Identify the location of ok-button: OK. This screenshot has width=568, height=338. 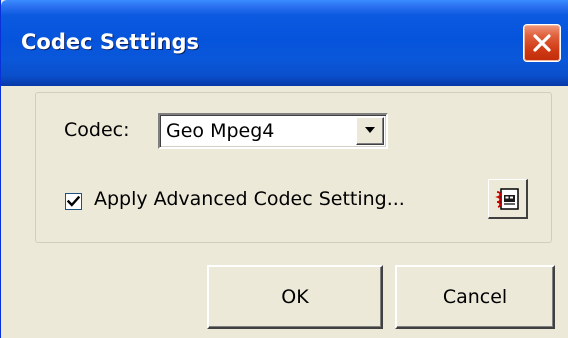
(295, 297).